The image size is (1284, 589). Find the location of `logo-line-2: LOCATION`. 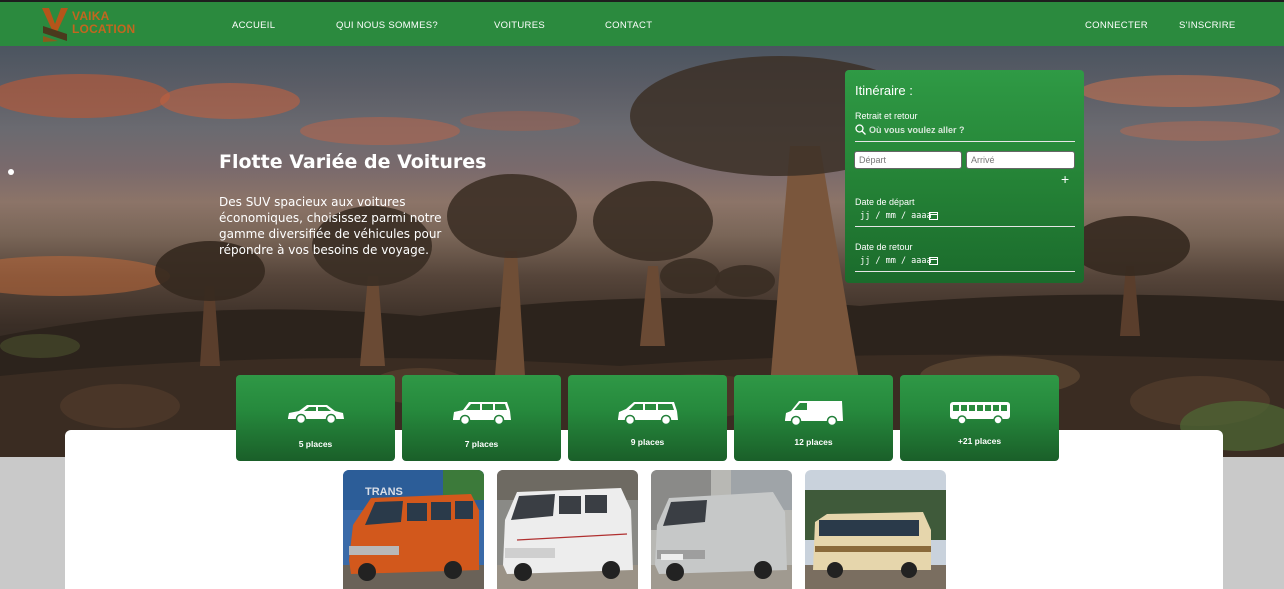

logo-line-2: LOCATION is located at coordinates (104, 29).